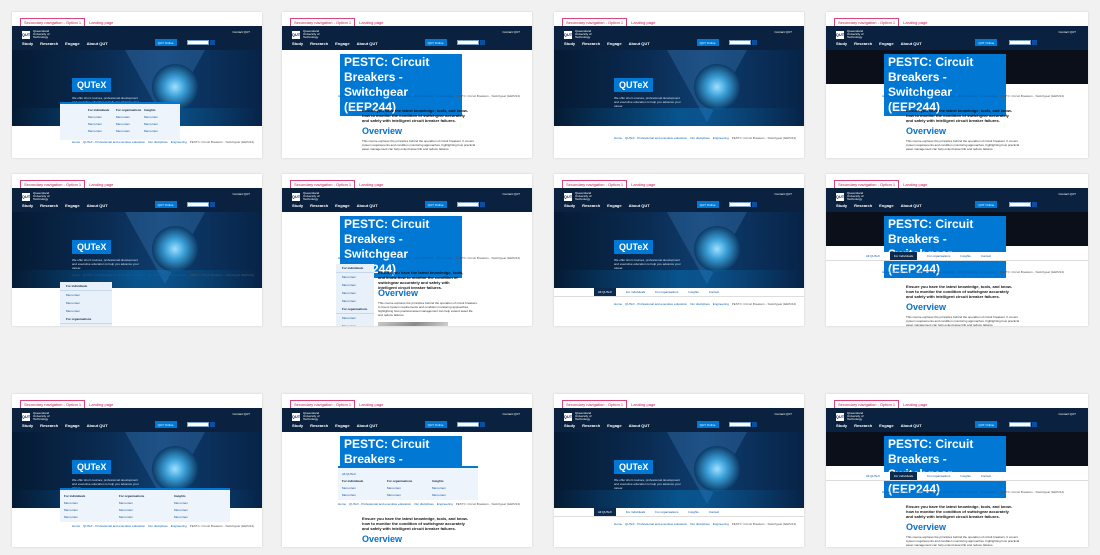 This screenshot has height=555, width=1100. Describe the element at coordinates (86, 286) in the screenshot. I see `side-heading: For individuals` at that location.